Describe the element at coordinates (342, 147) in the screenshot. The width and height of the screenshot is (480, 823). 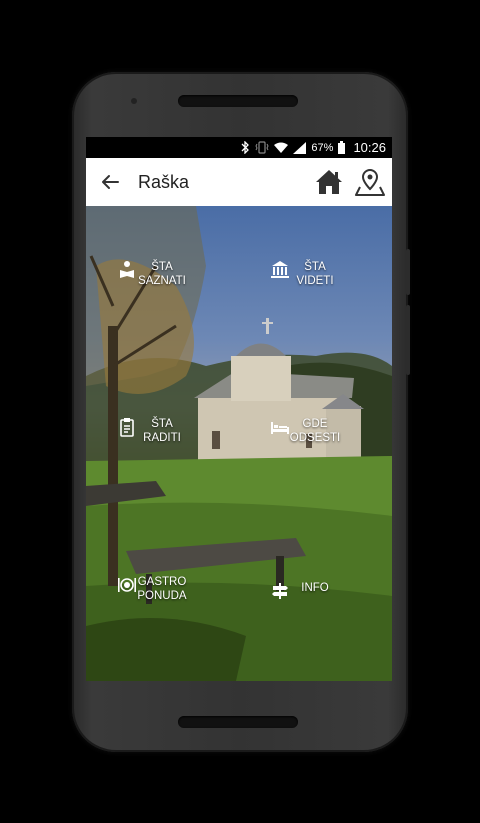
I see `battery-icon` at that location.